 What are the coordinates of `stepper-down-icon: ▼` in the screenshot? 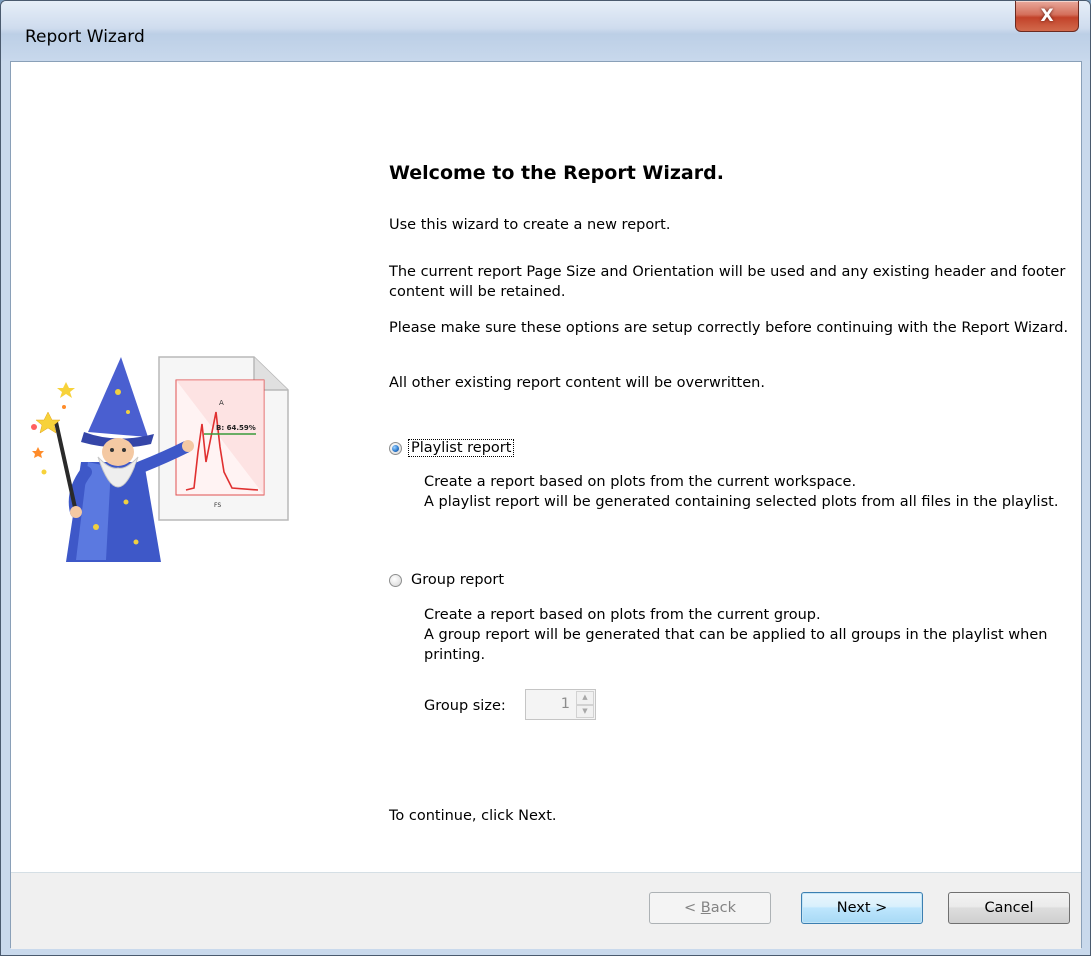 It's located at (585, 711).